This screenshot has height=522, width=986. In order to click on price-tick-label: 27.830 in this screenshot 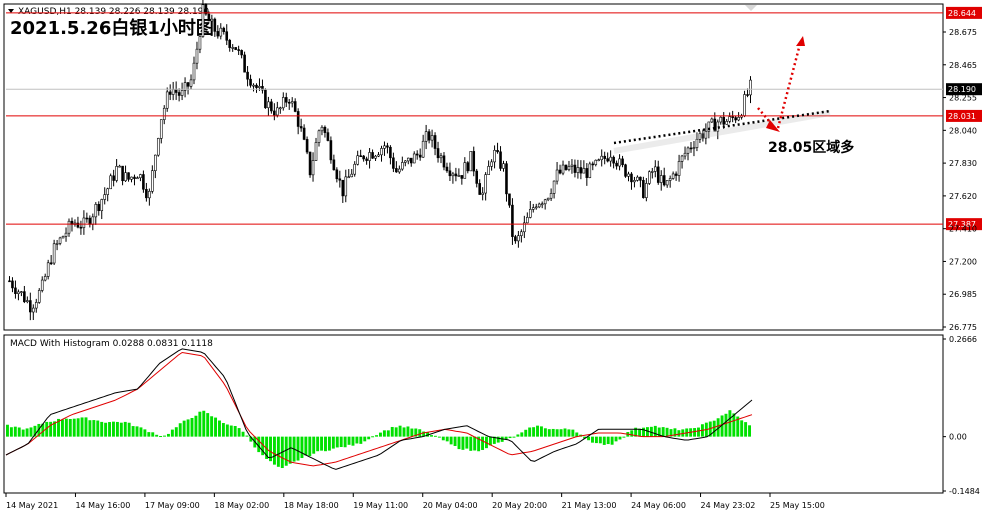, I will do `click(963, 163)`.